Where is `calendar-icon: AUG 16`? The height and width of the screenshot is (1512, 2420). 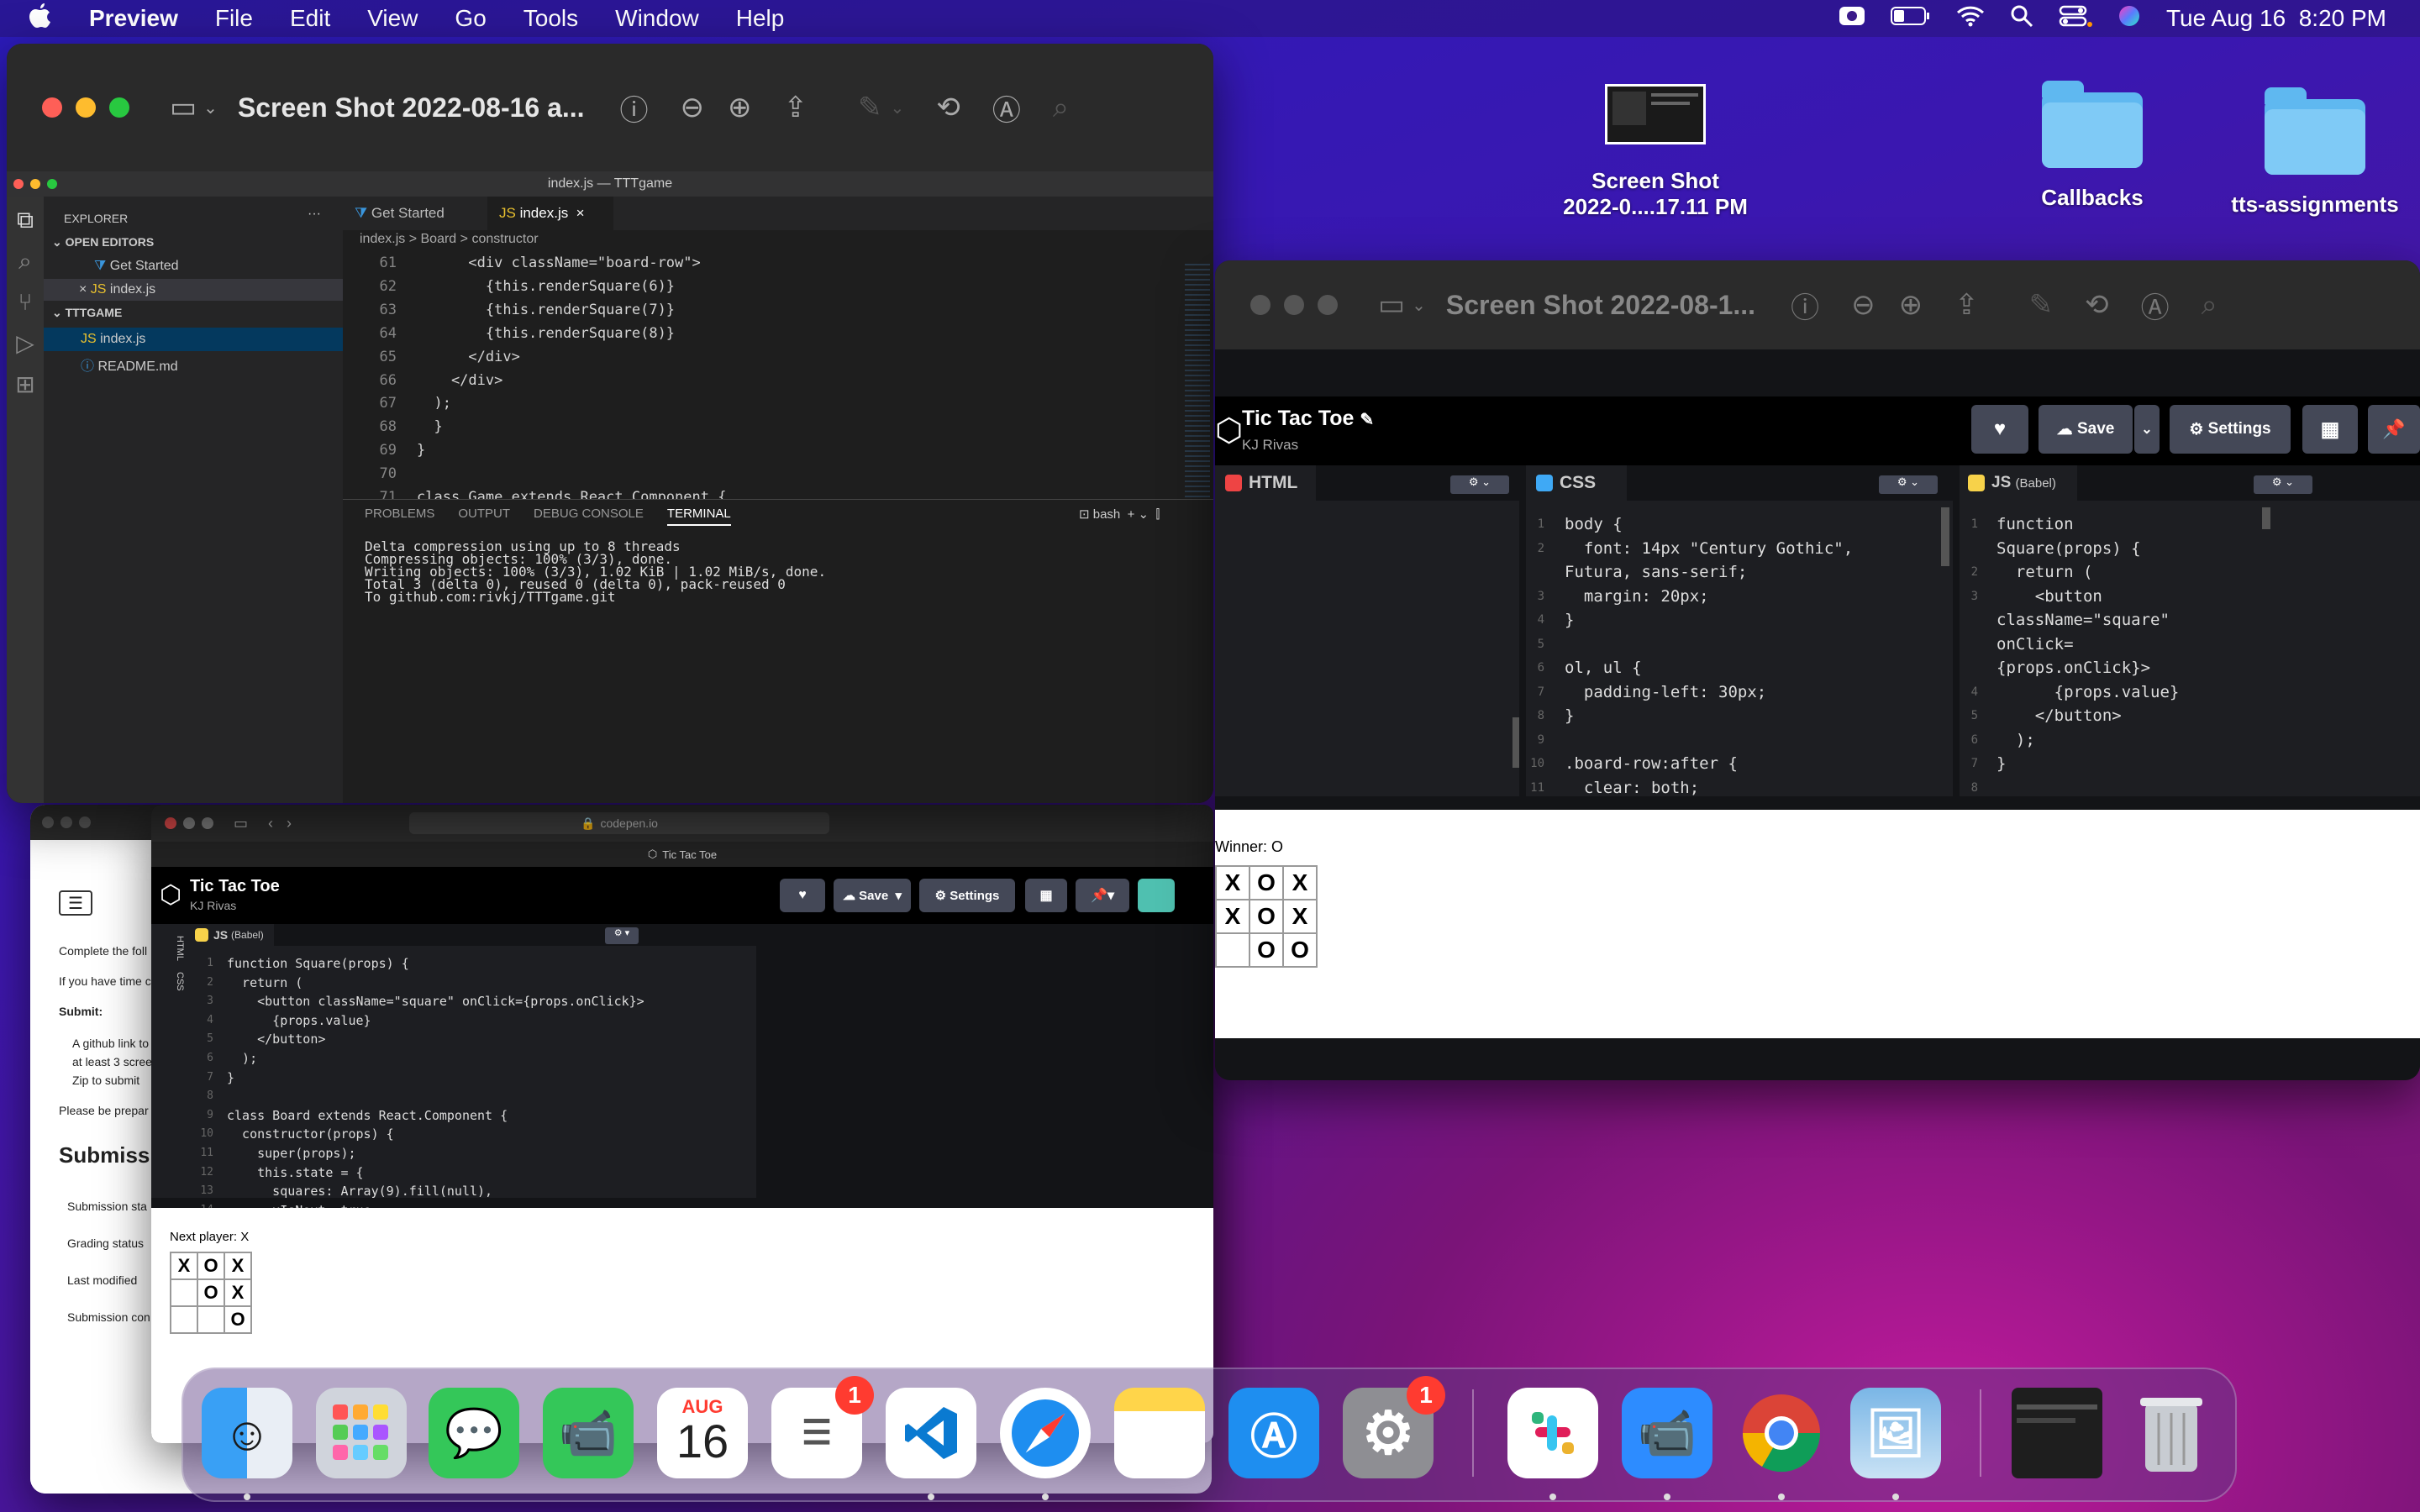 calendar-icon: AUG 16 is located at coordinates (703, 1433).